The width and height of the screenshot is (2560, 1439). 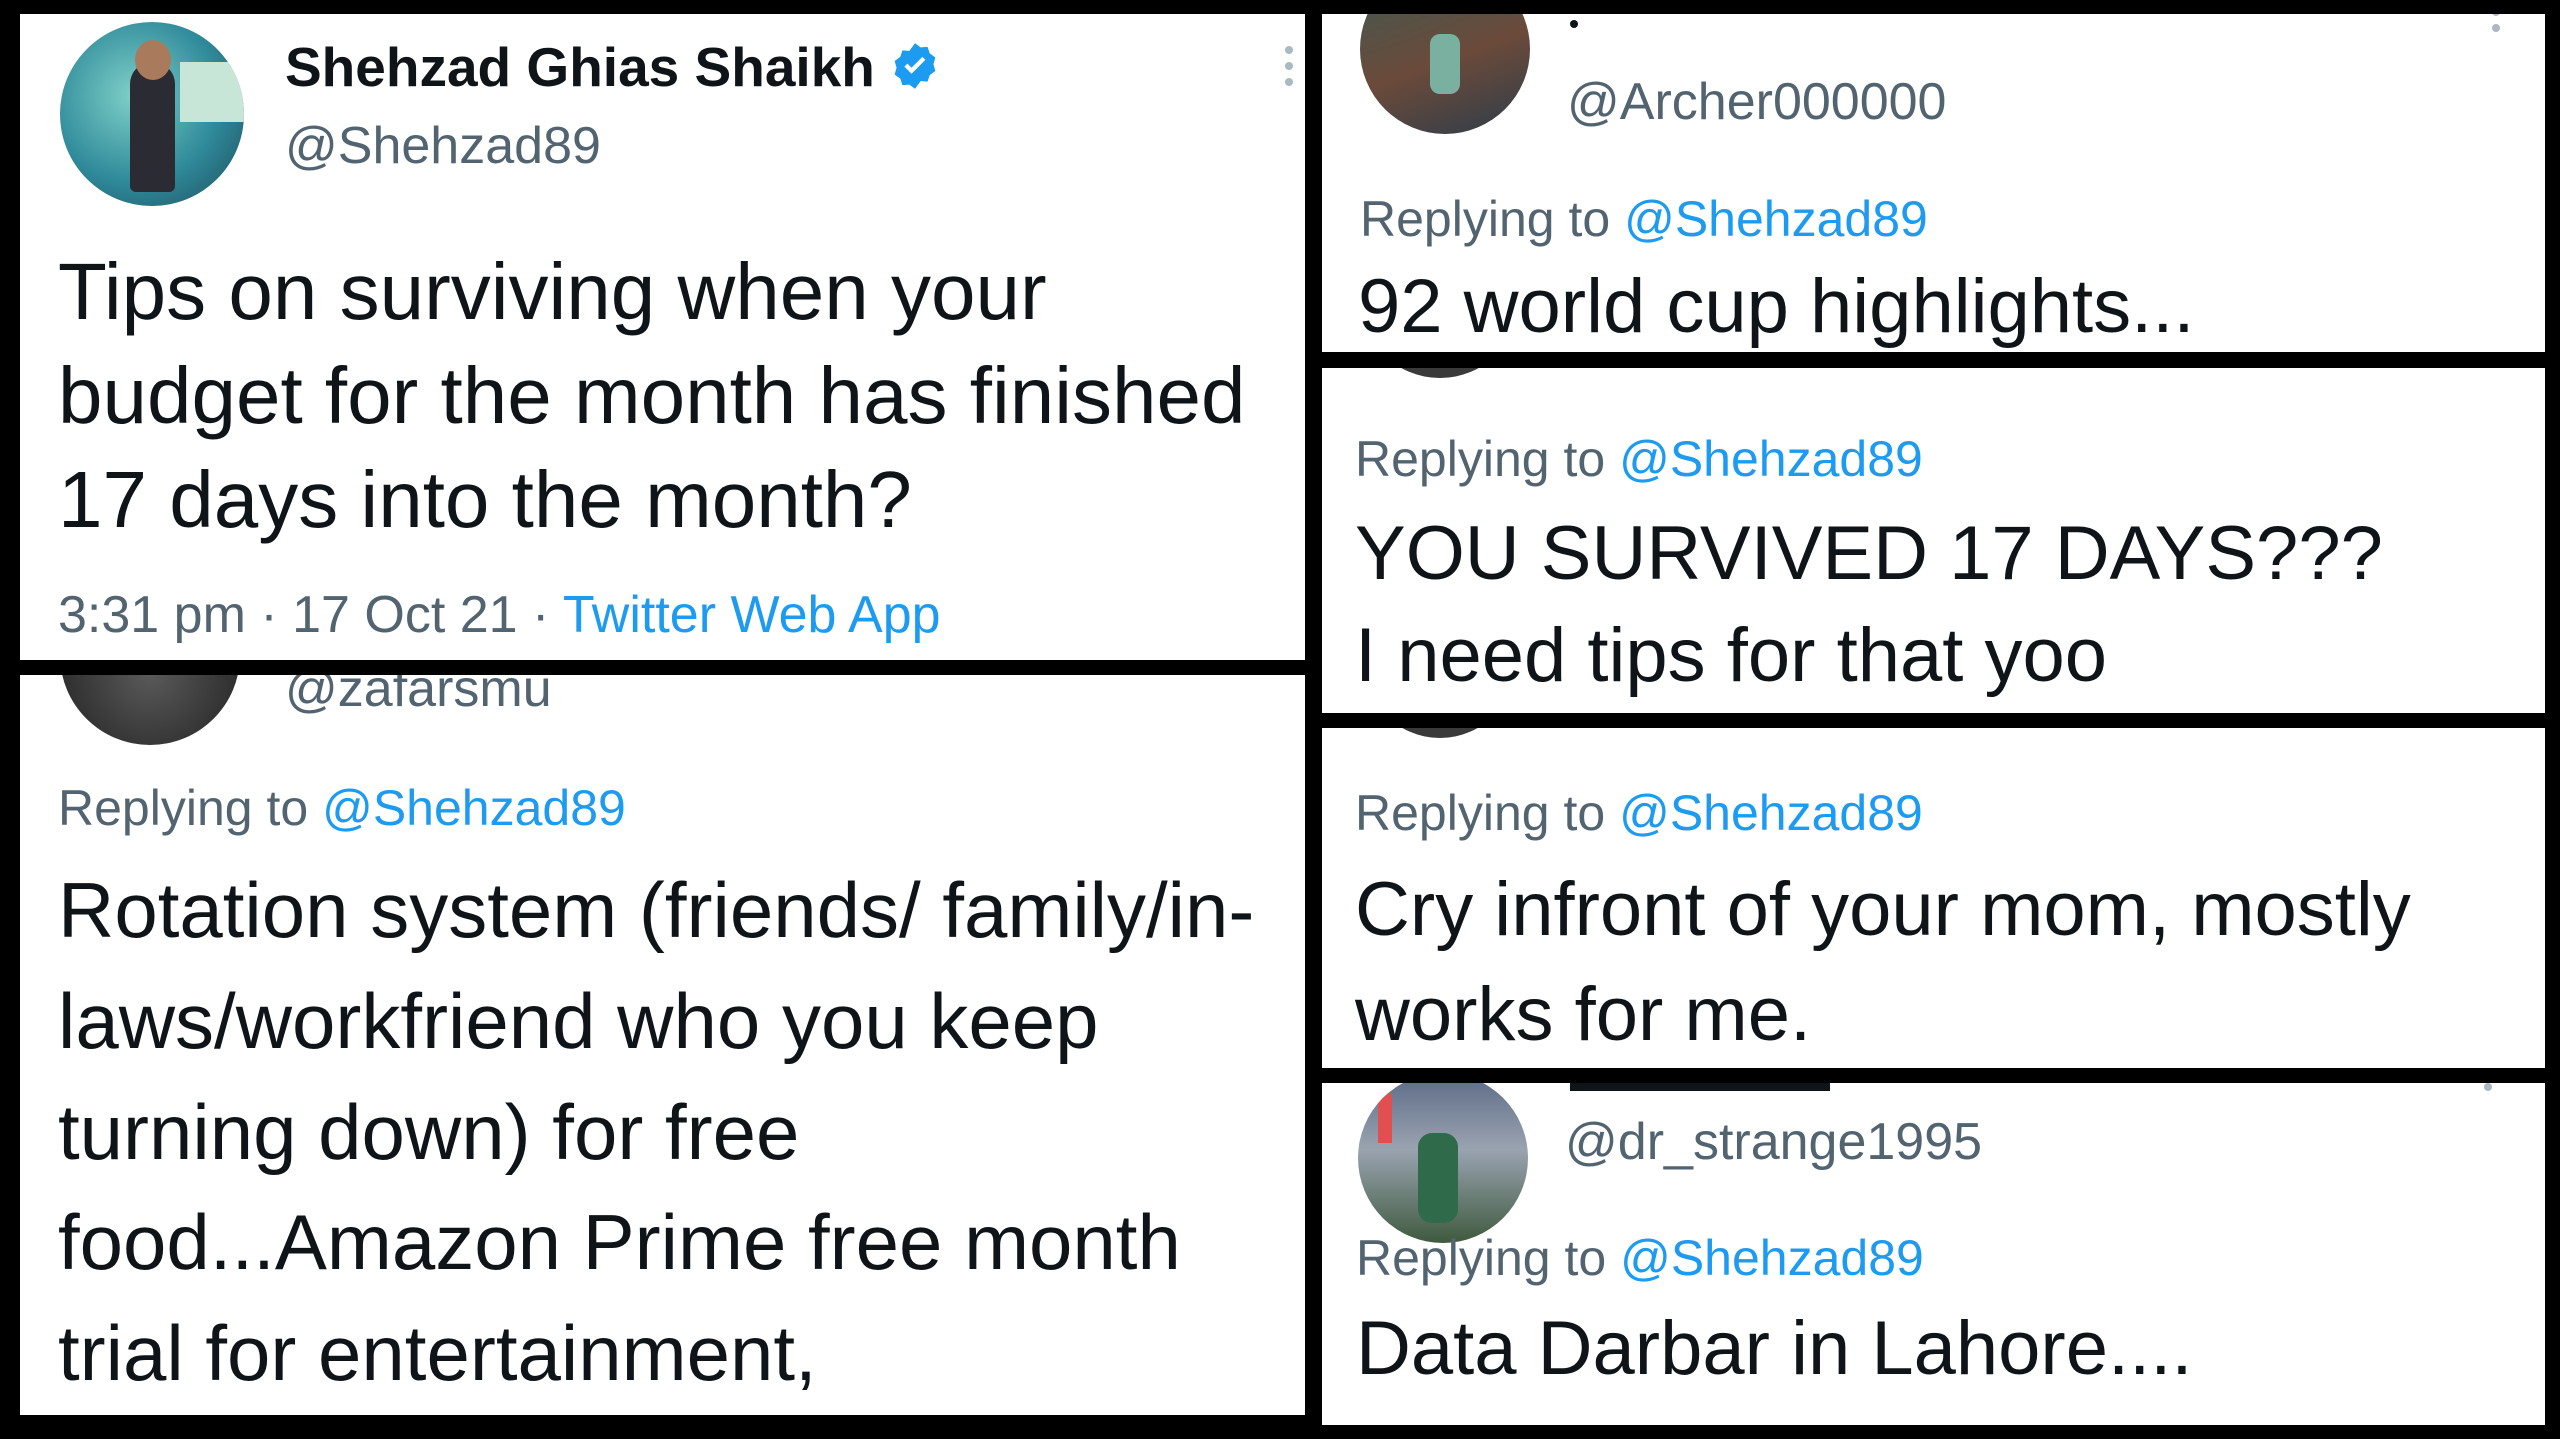 I want to click on verified-badge-icon, so click(x=915, y=66).